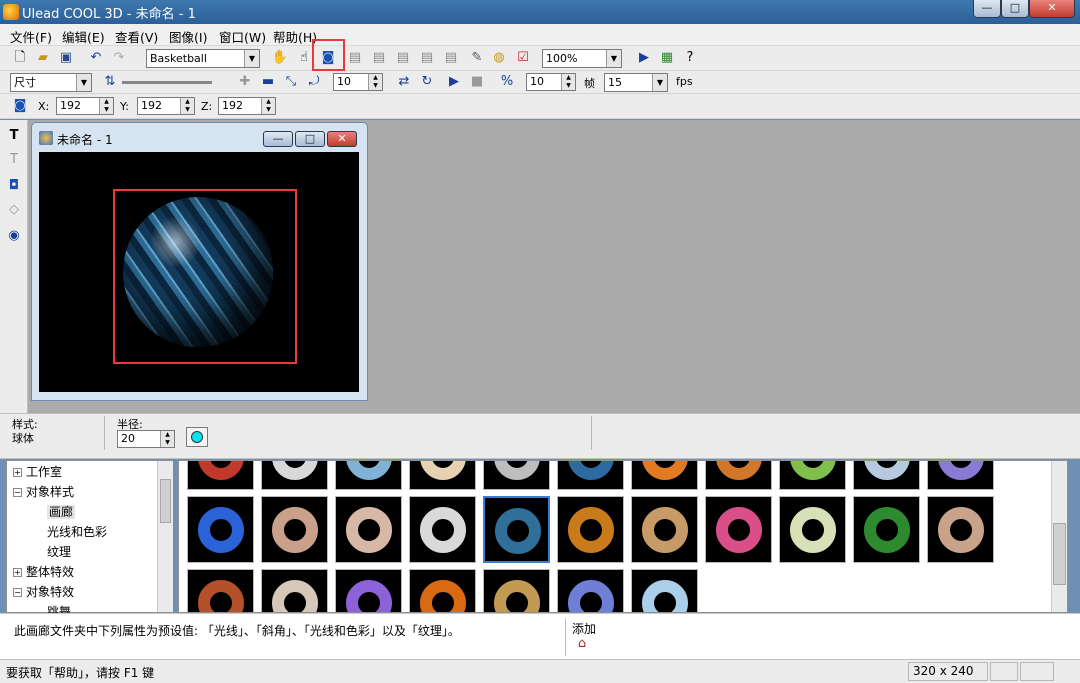 Image resolution: width=1080 pixels, height=683 pixels. What do you see at coordinates (14, 186) in the screenshot?
I see `insert-geometry-icon: ◘` at bounding box center [14, 186].